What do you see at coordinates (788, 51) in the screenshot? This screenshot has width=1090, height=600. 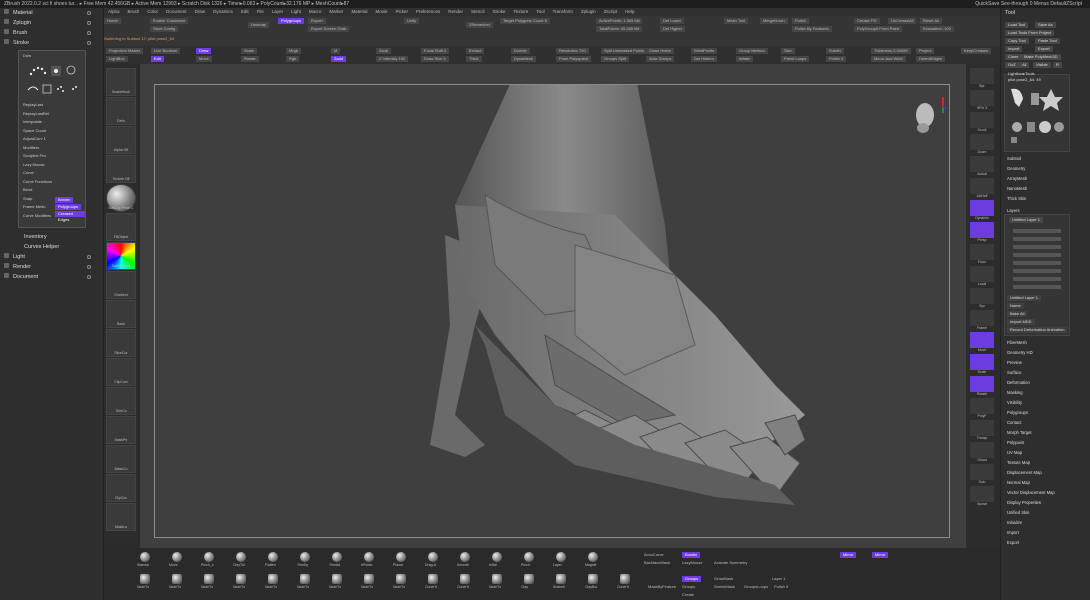 I see `shelf-control: Size` at bounding box center [788, 51].